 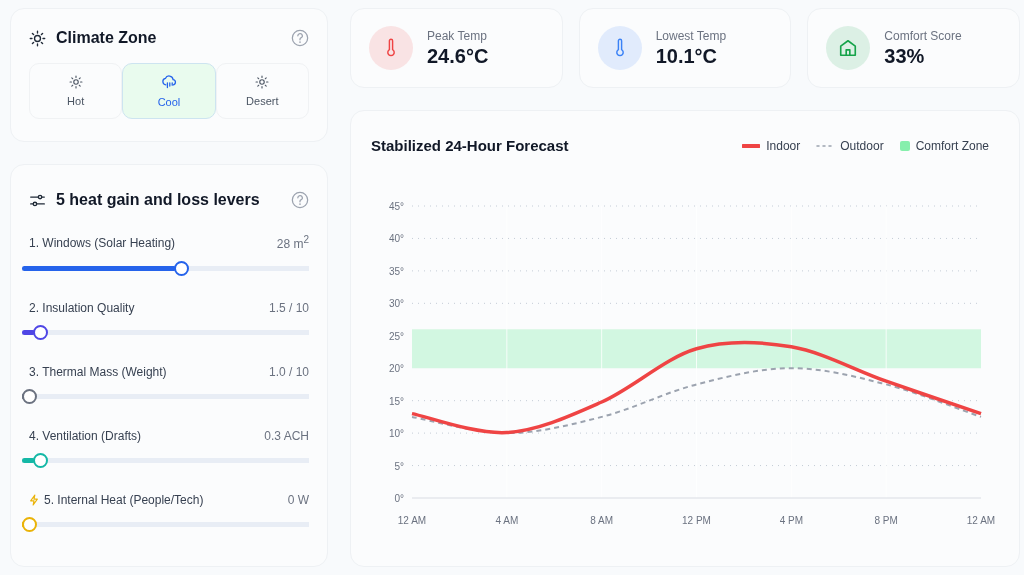 What do you see at coordinates (905, 56) in the screenshot?
I see `stat-value: 33%` at bounding box center [905, 56].